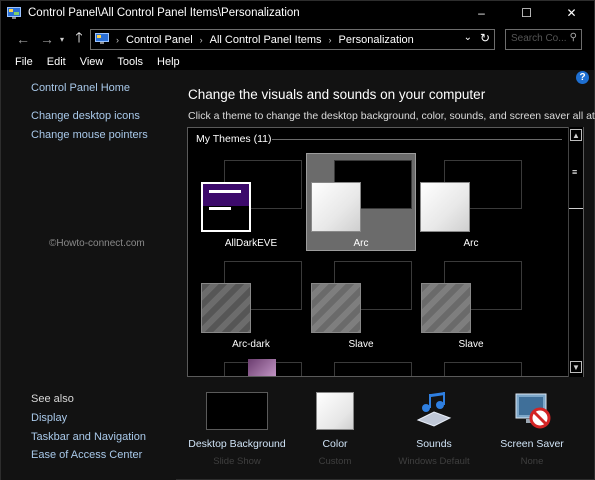 Image resolution: width=595 pixels, height=480 pixels. I want to click on color-title: Color, so click(335, 444).